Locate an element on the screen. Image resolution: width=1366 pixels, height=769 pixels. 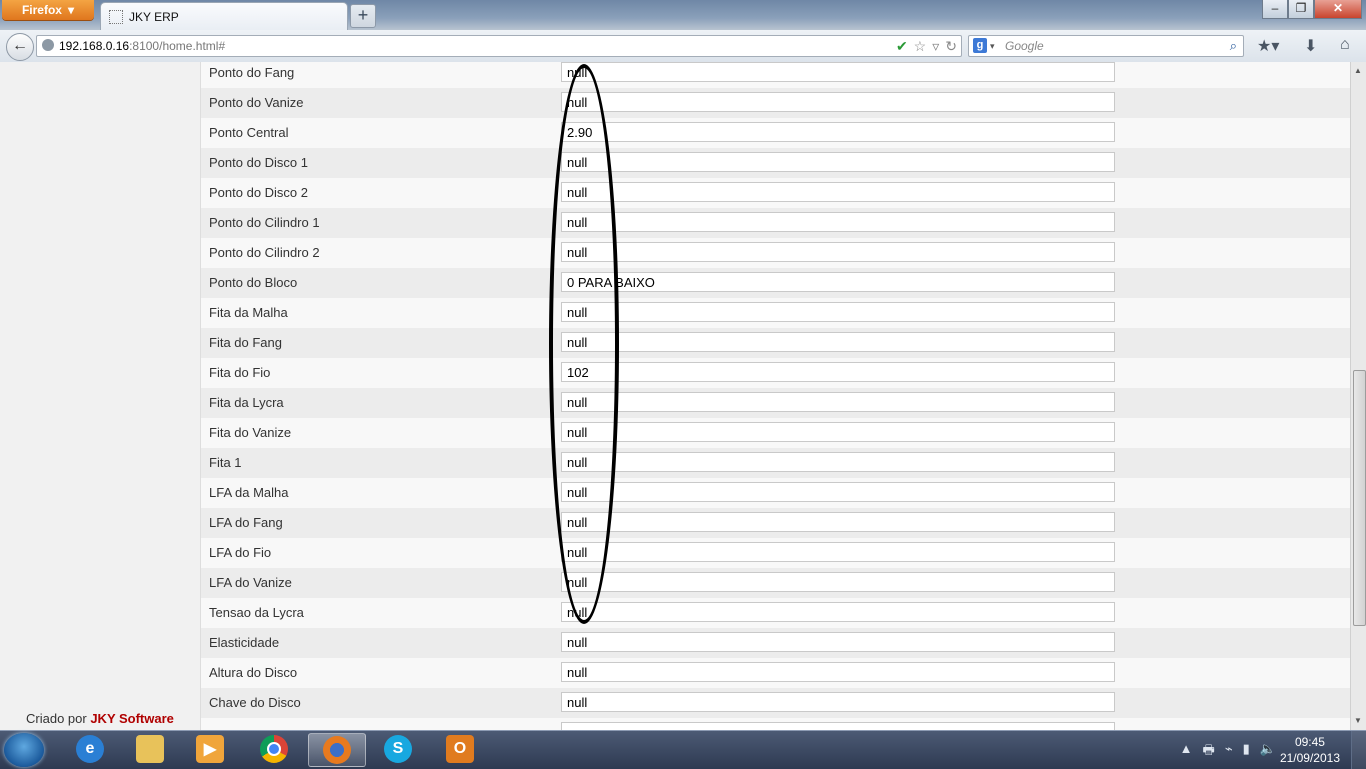
field-label: Chave do Disco is located at coordinates (255, 702).